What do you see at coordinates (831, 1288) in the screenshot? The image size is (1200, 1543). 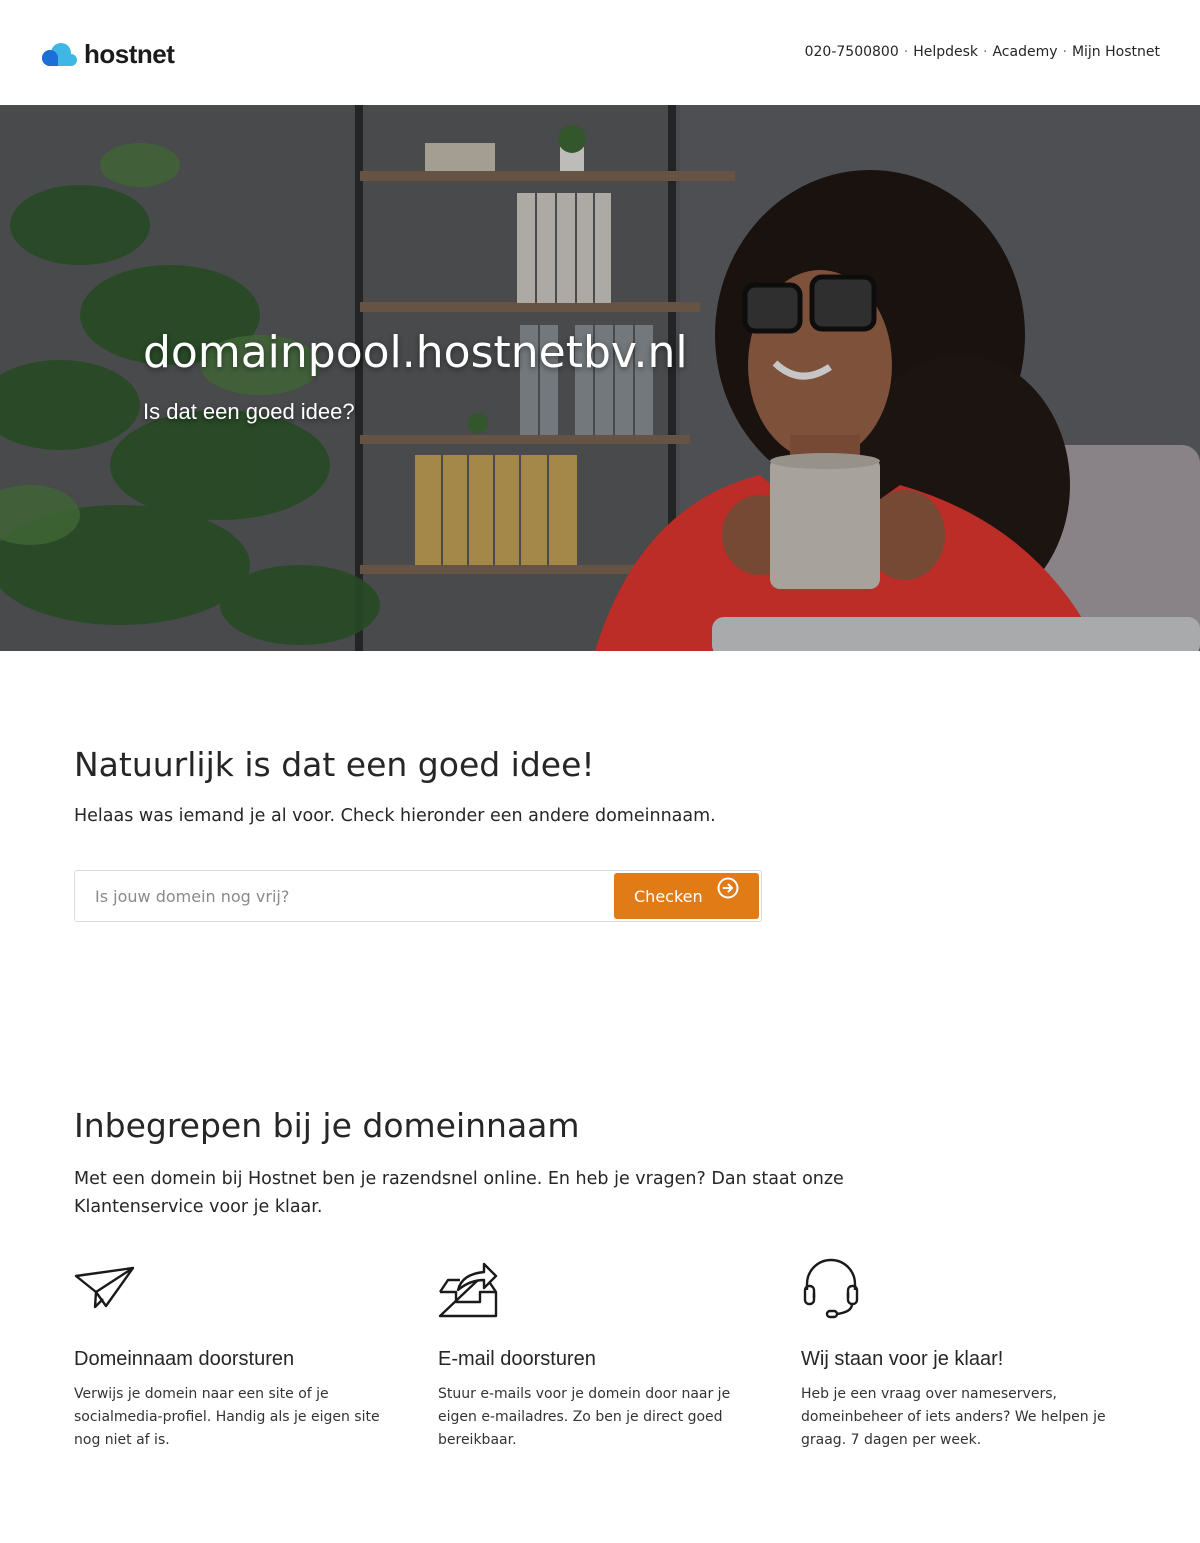 I see `headset-icon` at bounding box center [831, 1288].